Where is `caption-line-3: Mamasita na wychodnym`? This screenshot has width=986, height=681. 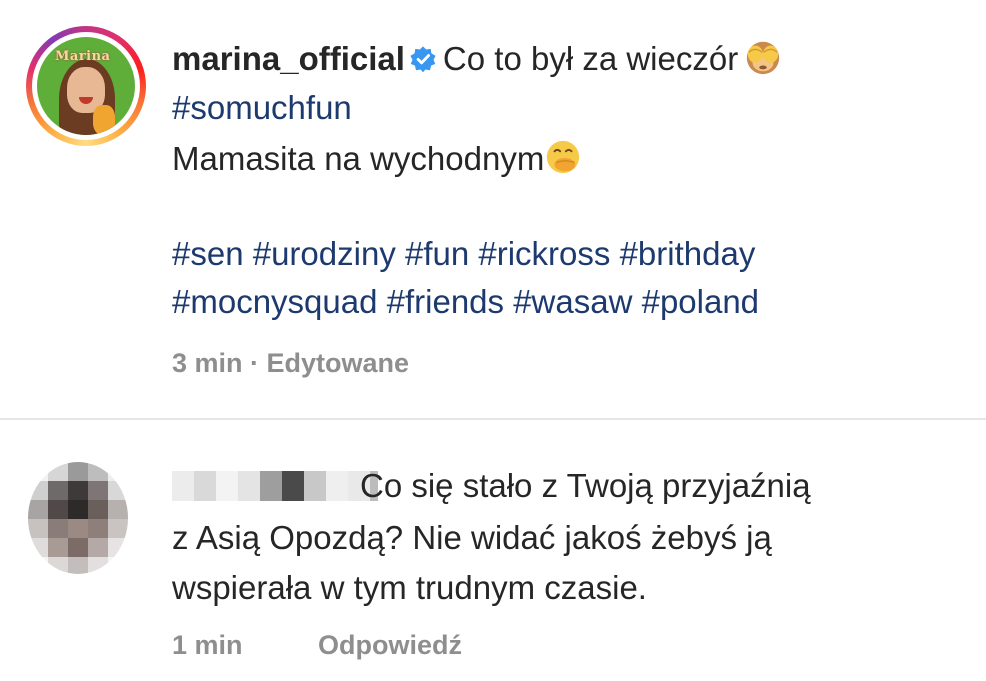 caption-line-3: Mamasita na wychodnym is located at coordinates (377, 158).